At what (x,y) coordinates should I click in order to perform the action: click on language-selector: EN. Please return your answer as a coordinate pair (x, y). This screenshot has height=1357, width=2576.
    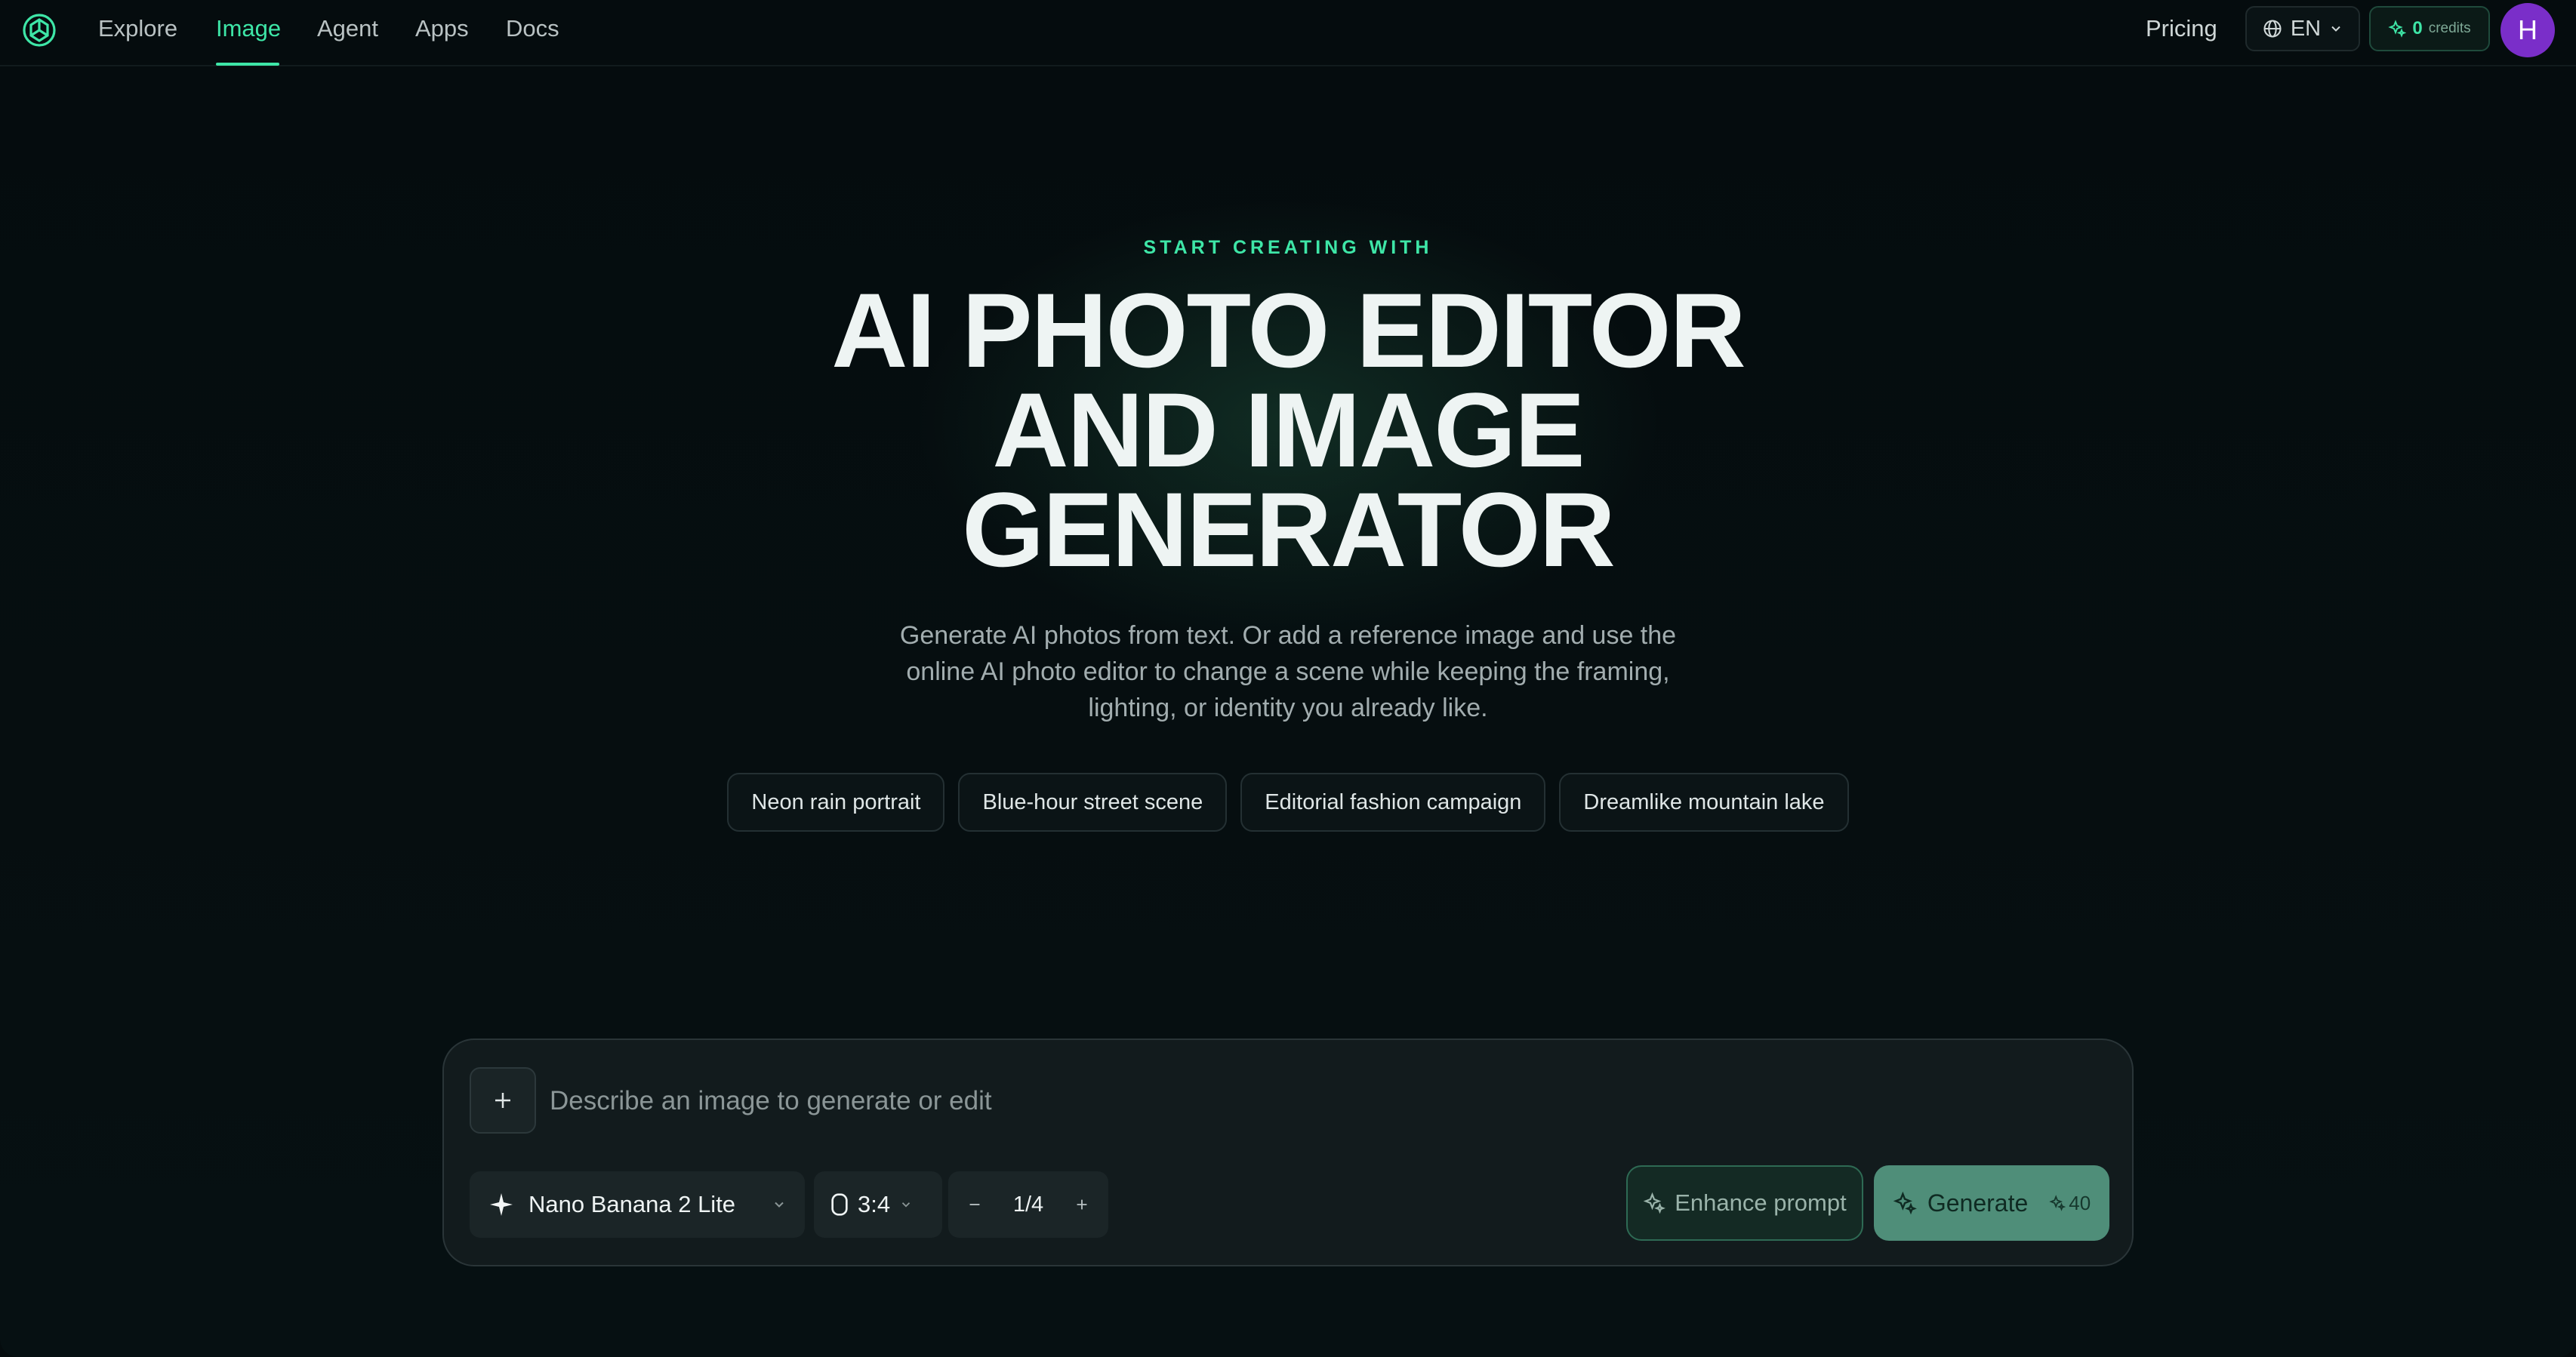
    Looking at the image, I should click on (2302, 28).